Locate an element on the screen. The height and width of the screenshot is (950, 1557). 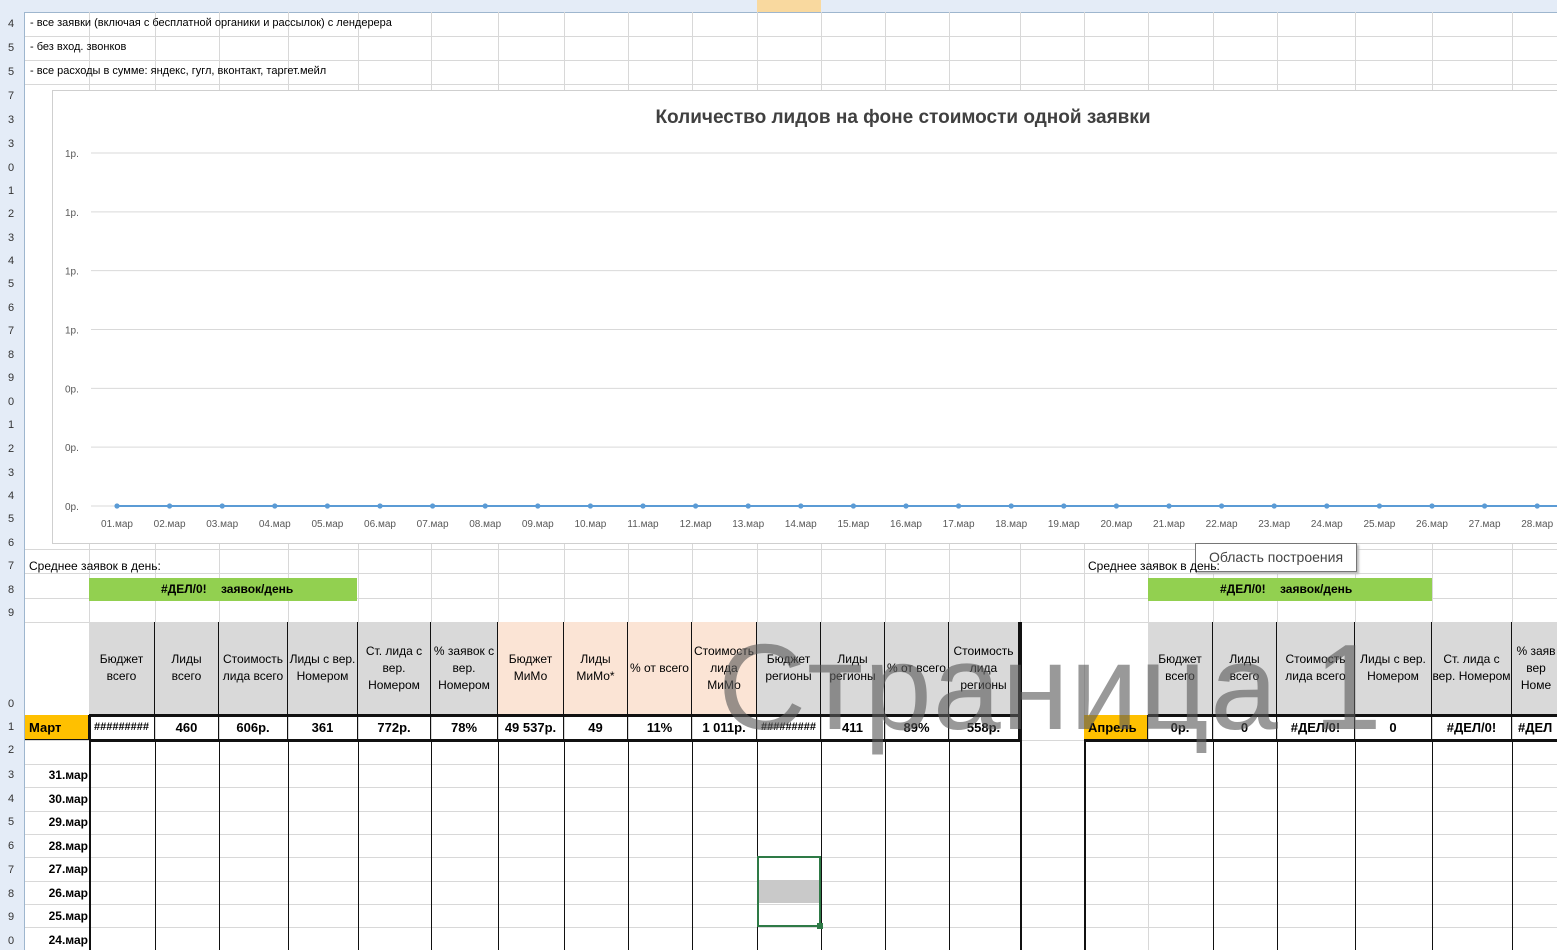
march-header-leads-verified: Лиды с вер. Номером is located at coordinates (323, 668).